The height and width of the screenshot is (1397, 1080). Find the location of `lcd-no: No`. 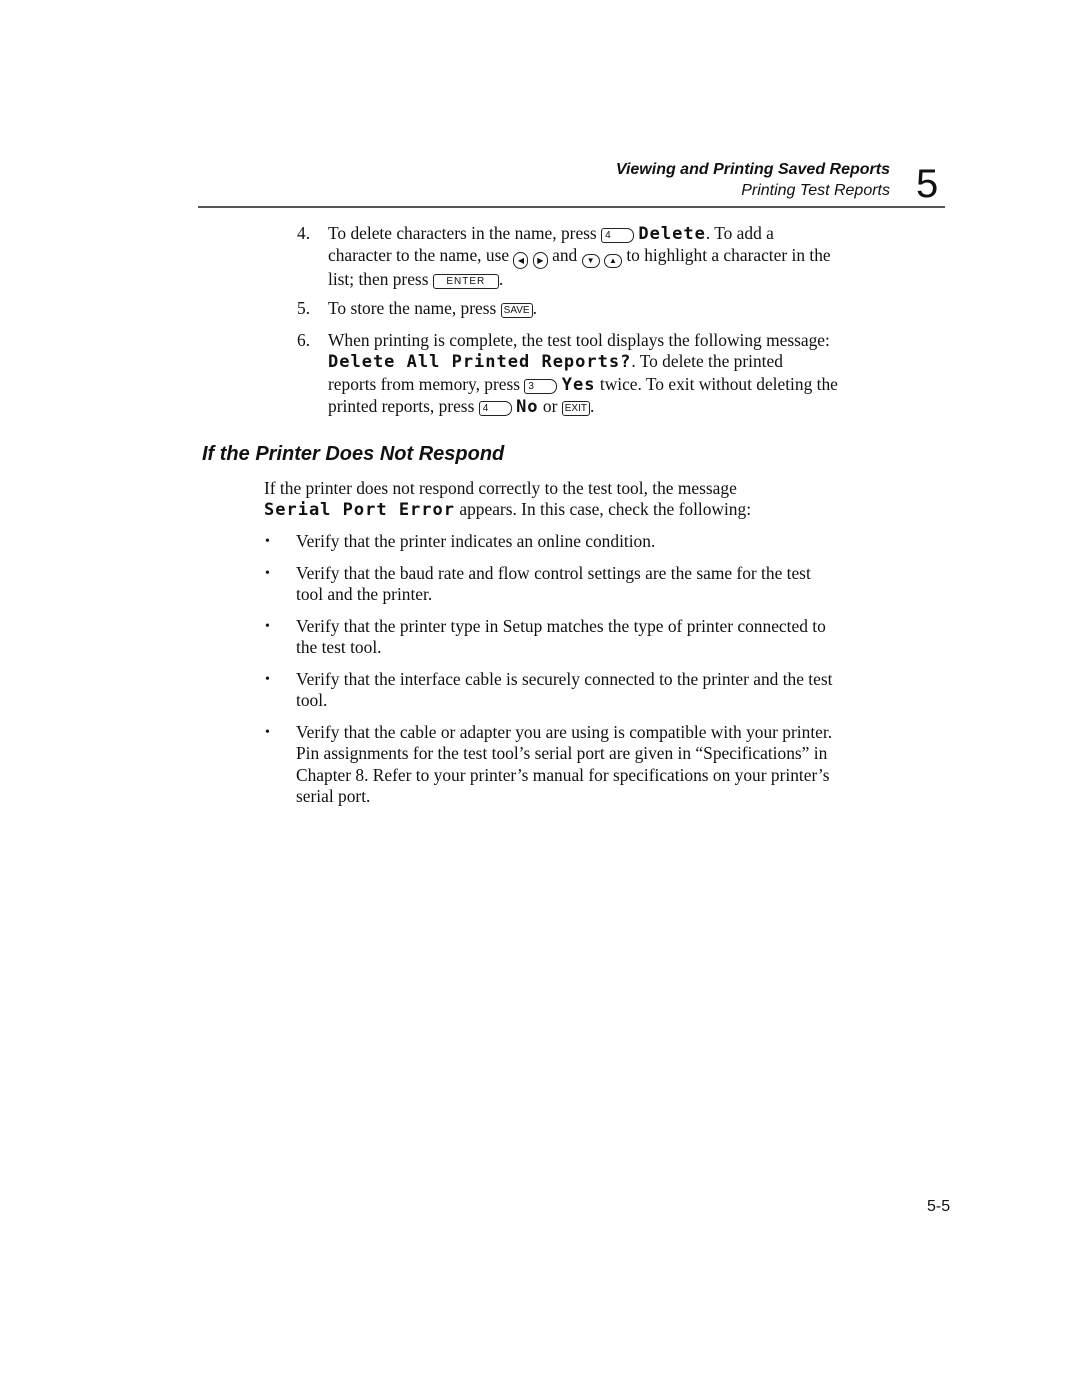

lcd-no: No is located at coordinates (527, 407).